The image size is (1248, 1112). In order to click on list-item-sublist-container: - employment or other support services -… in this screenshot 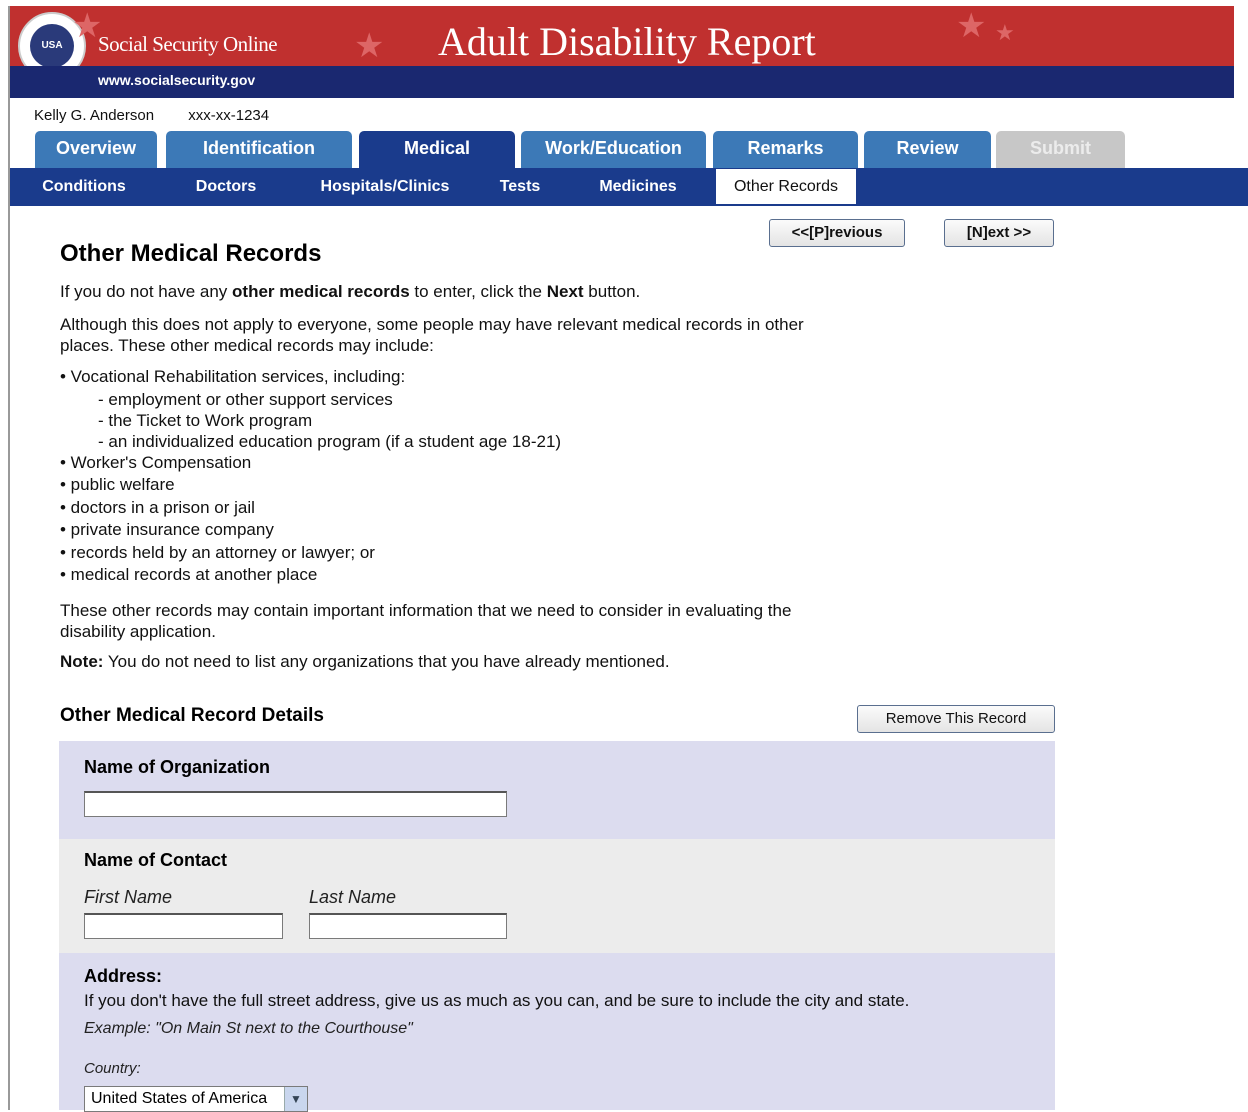, I will do `click(310, 420)`.